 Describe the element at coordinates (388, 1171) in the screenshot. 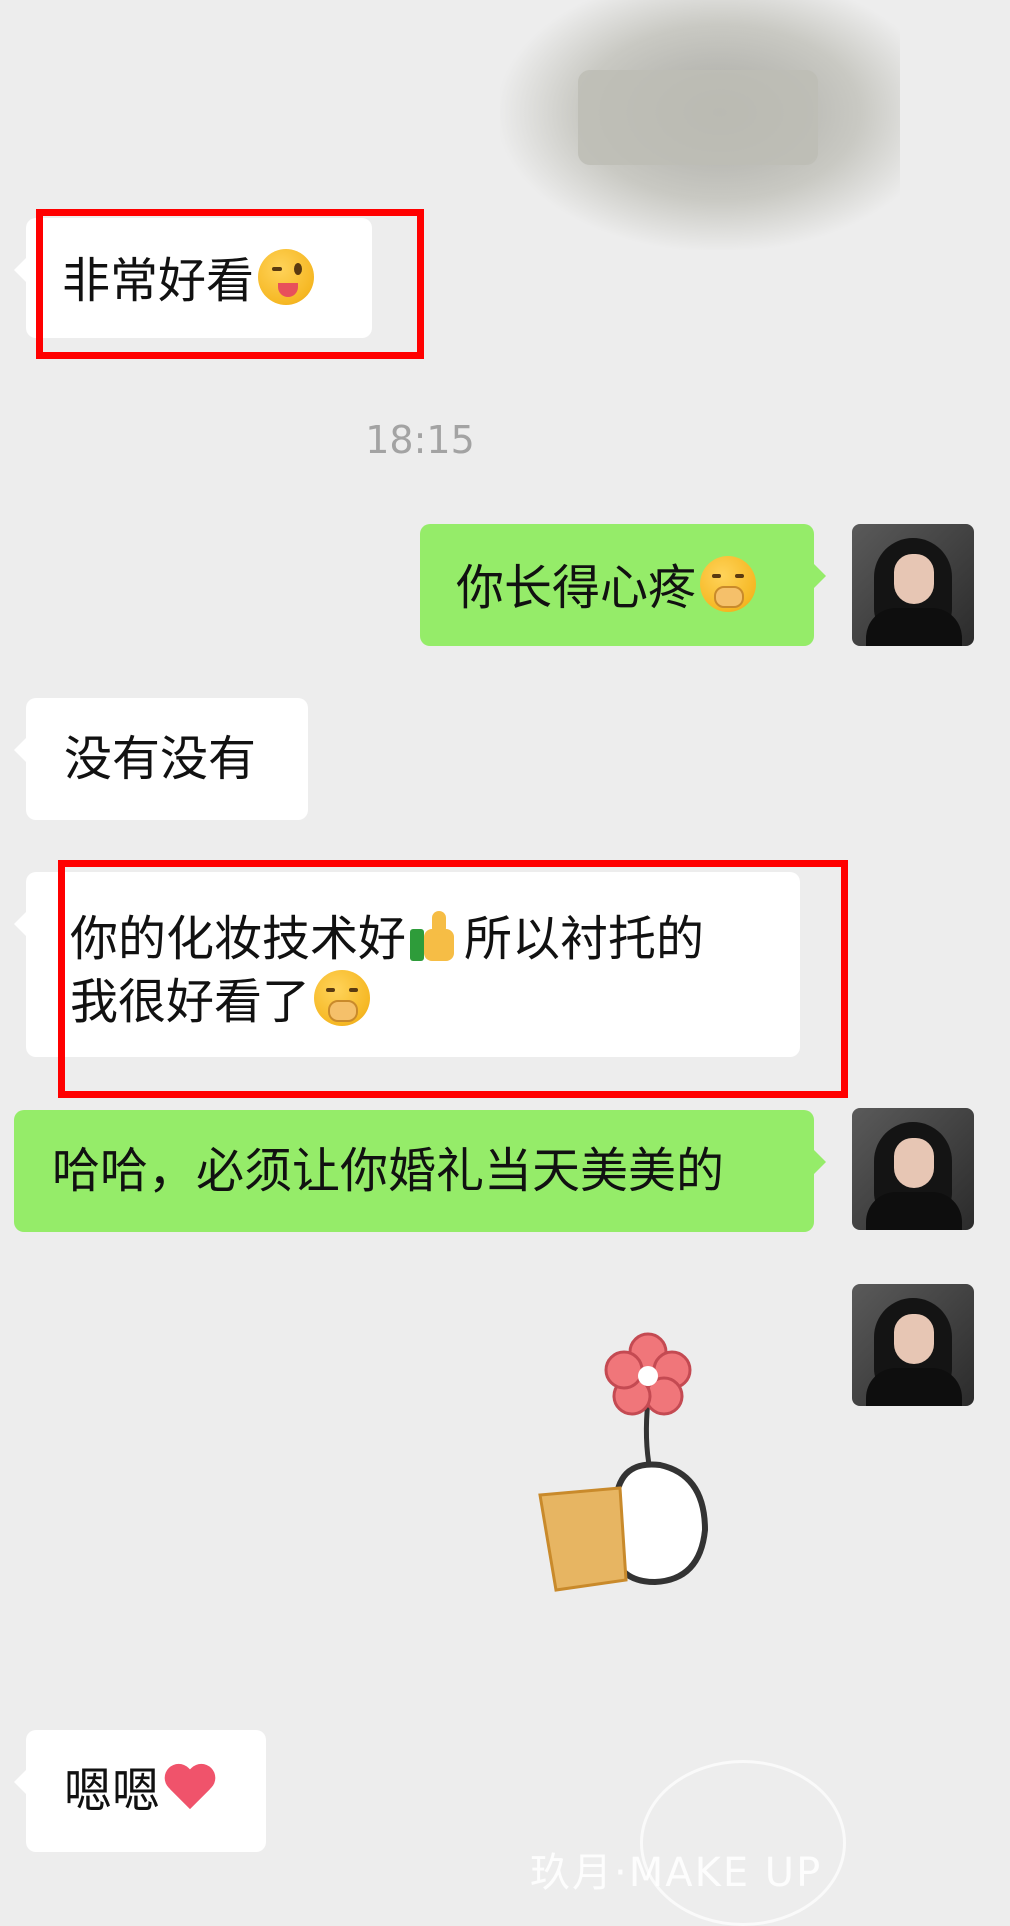

I see `message-text: 哈哈，必须让你婚礼当天美美的` at that location.